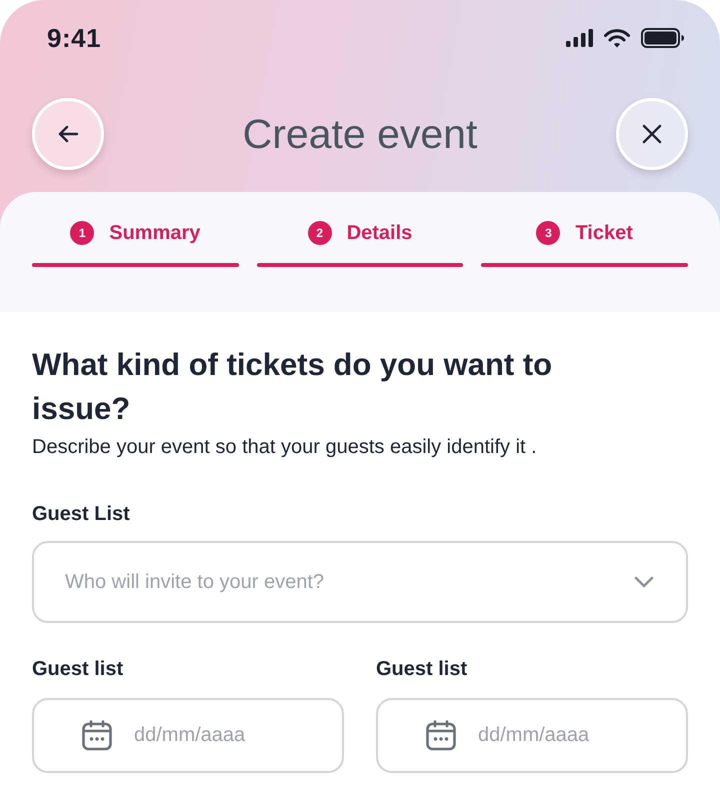 The height and width of the screenshot is (786, 720). Describe the element at coordinates (360, 582) in the screenshot. I see `guest-list-select: Who will invite to your event?` at that location.